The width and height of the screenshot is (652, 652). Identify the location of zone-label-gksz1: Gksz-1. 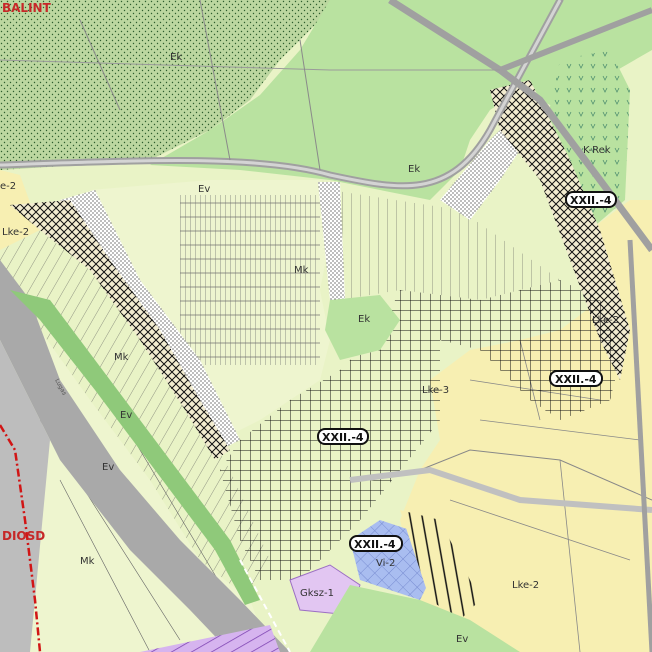
(317, 593).